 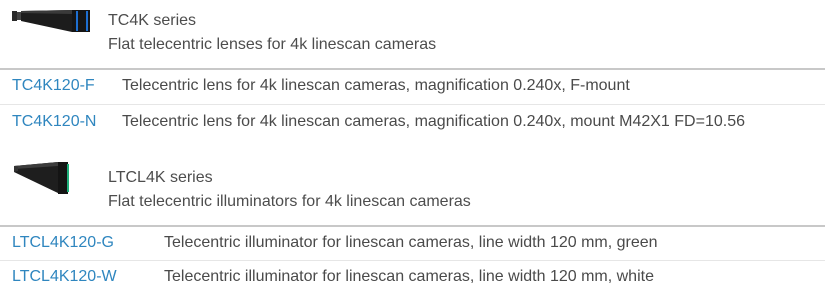 What do you see at coordinates (53, 86) in the screenshot?
I see `product-code-link: TC4K120-F` at bounding box center [53, 86].